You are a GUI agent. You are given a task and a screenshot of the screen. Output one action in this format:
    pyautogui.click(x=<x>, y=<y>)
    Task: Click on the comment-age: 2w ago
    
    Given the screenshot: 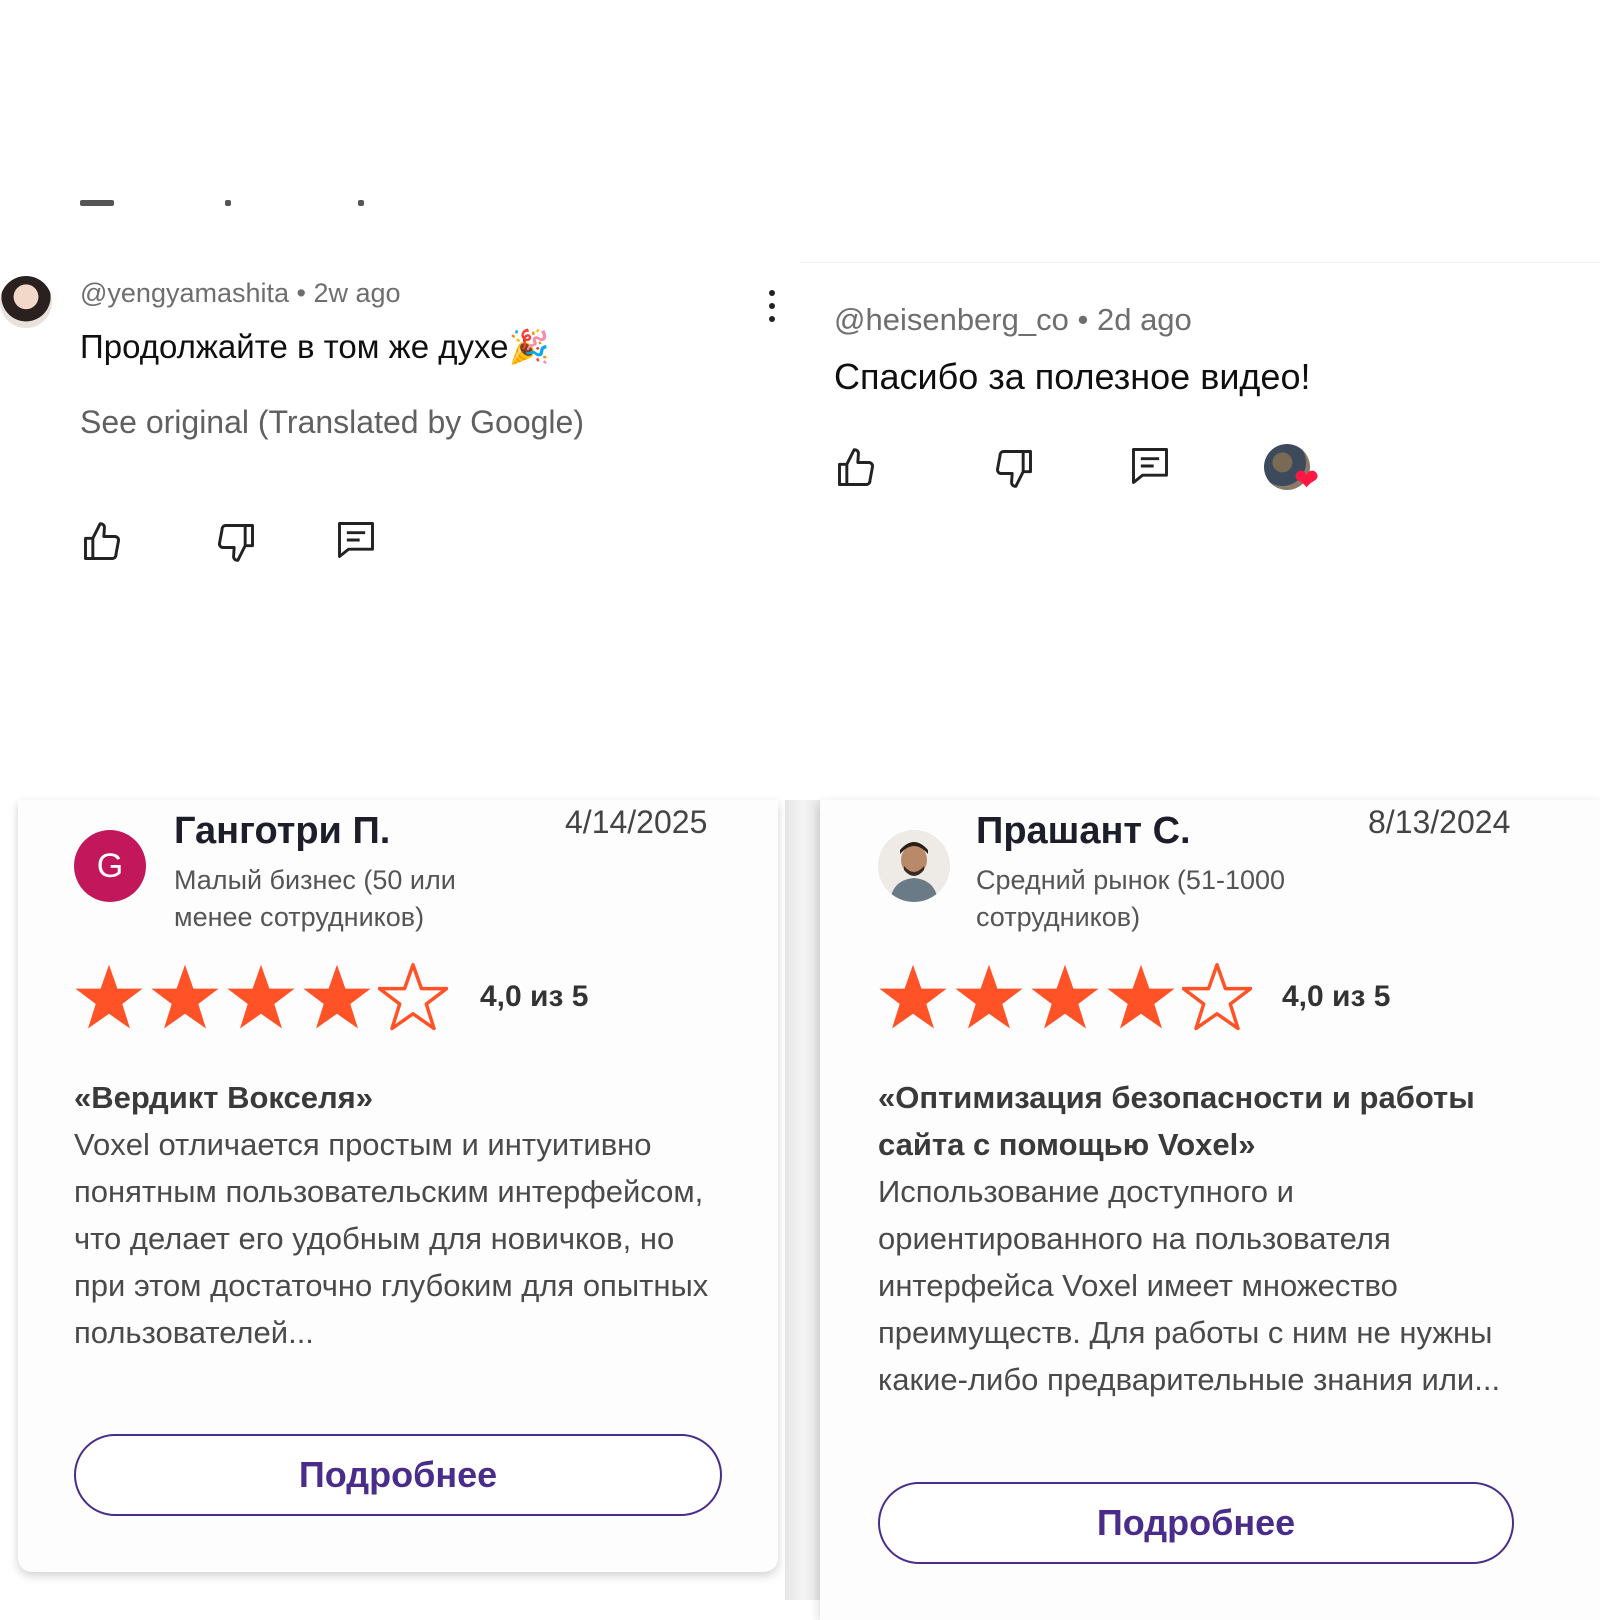 What is the action you would take?
    pyautogui.click(x=357, y=293)
    